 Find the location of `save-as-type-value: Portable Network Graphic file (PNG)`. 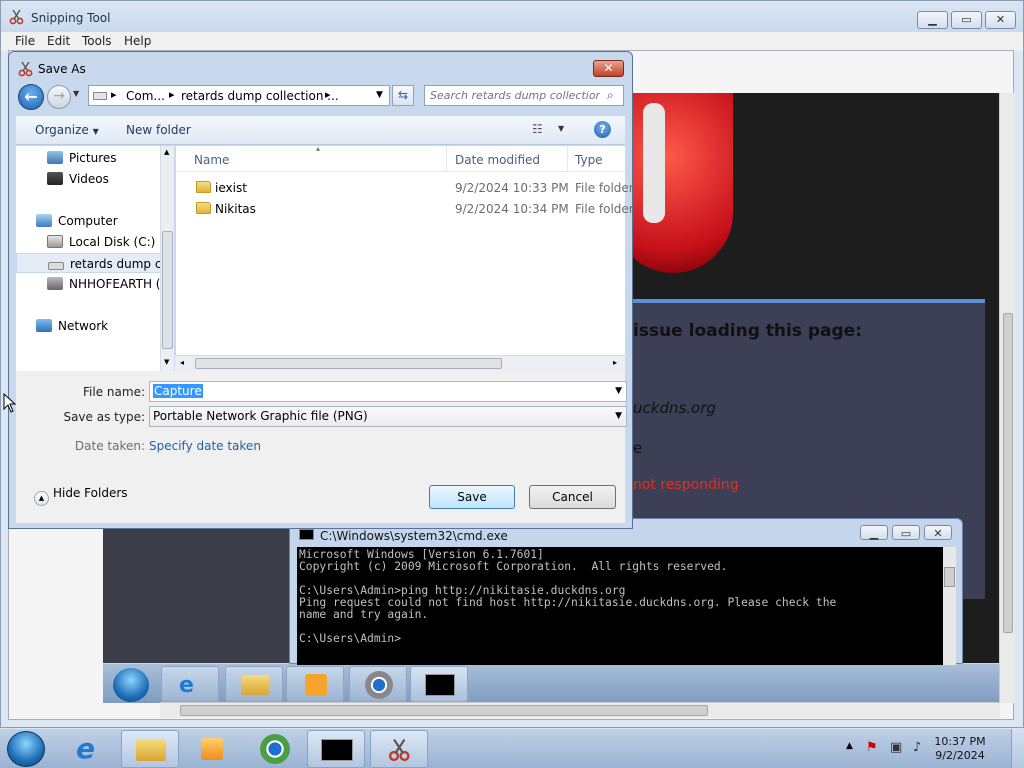

save-as-type-value: Portable Network Graphic file (PNG) is located at coordinates (260, 416).